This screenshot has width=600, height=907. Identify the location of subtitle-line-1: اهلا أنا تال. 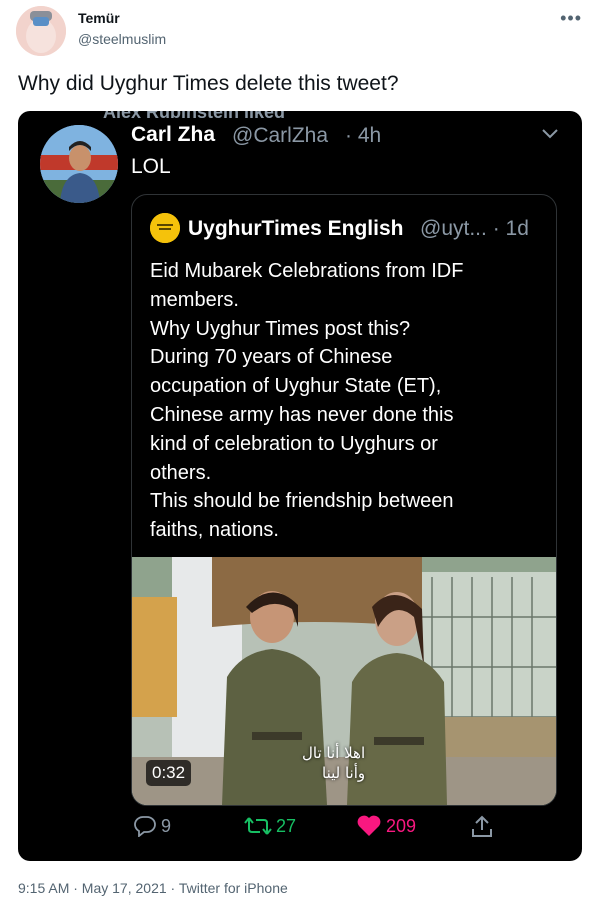
(334, 753).